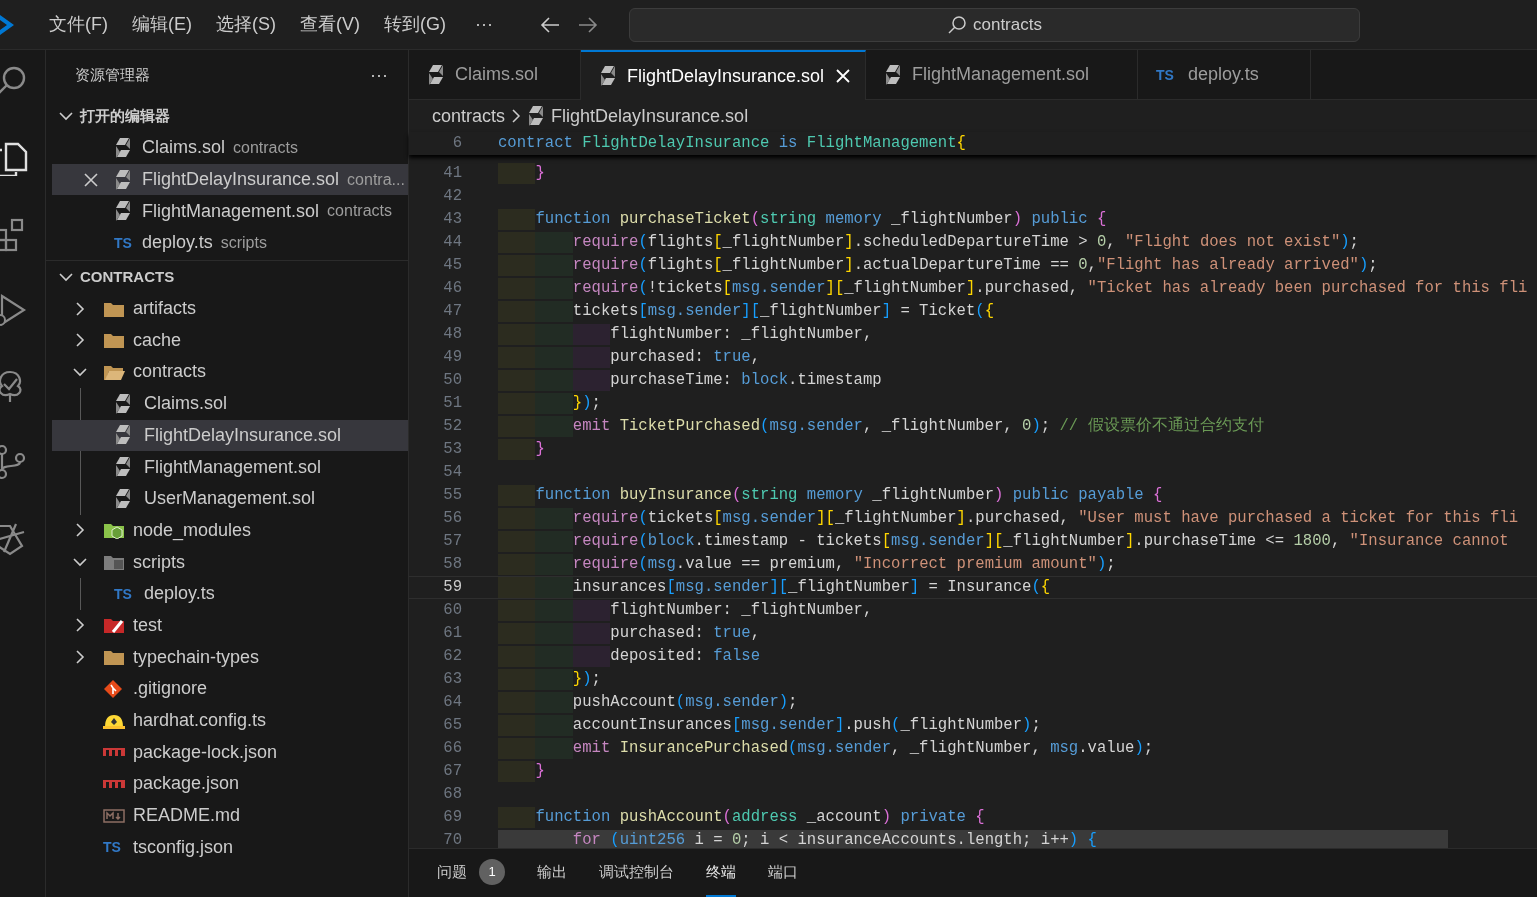 The image size is (1537, 897). I want to click on markdown-icon, so click(114, 815).